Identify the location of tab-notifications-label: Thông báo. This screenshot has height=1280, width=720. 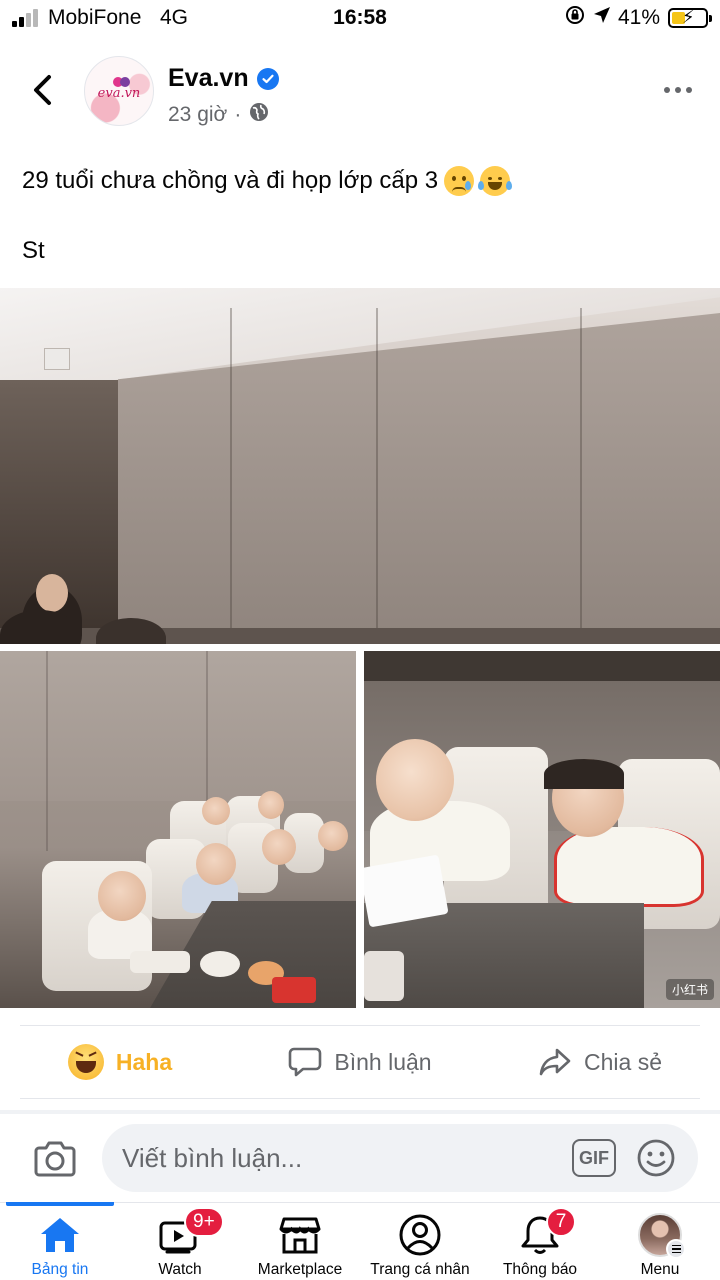
(540, 1269).